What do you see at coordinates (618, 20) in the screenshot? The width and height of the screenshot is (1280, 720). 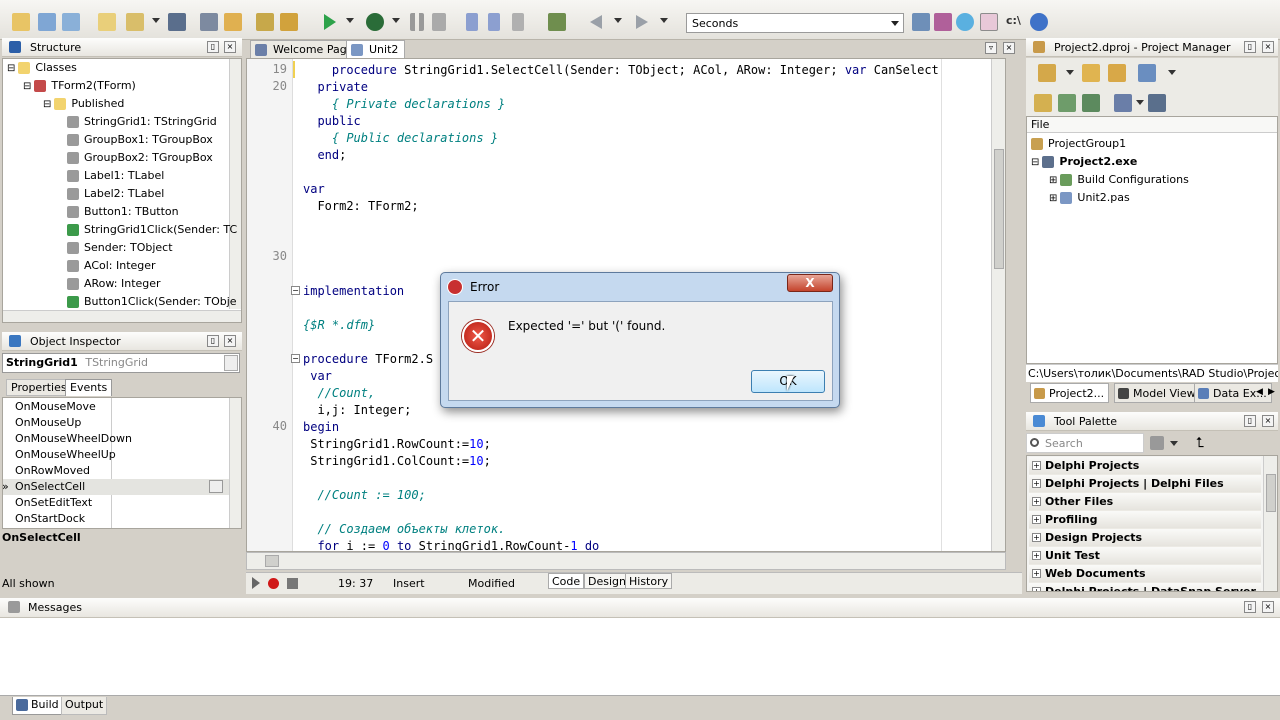 I see `back-dropdown-icon` at bounding box center [618, 20].